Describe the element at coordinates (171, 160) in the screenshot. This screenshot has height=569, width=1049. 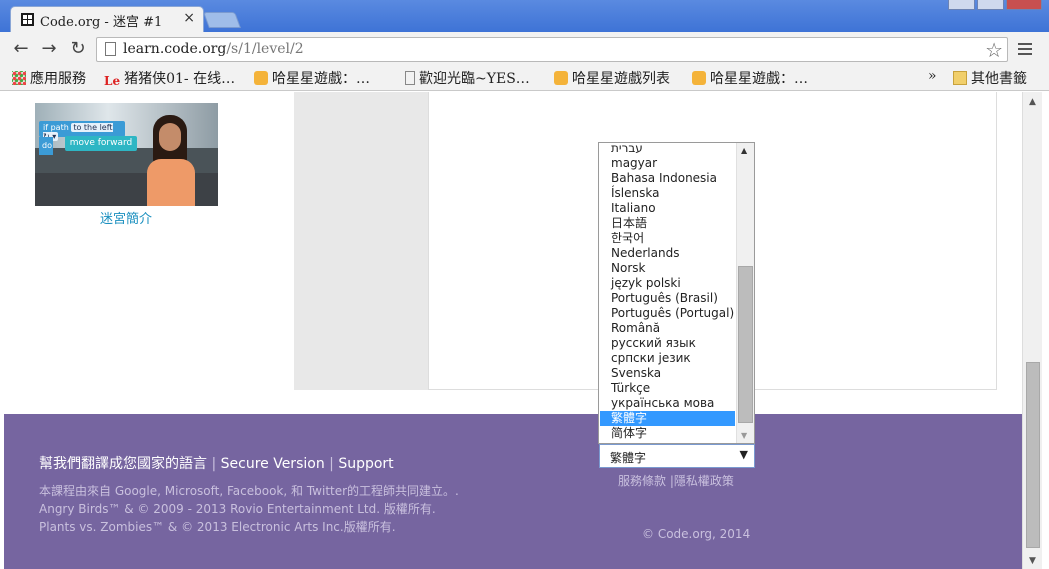
I see `presenter-image` at that location.